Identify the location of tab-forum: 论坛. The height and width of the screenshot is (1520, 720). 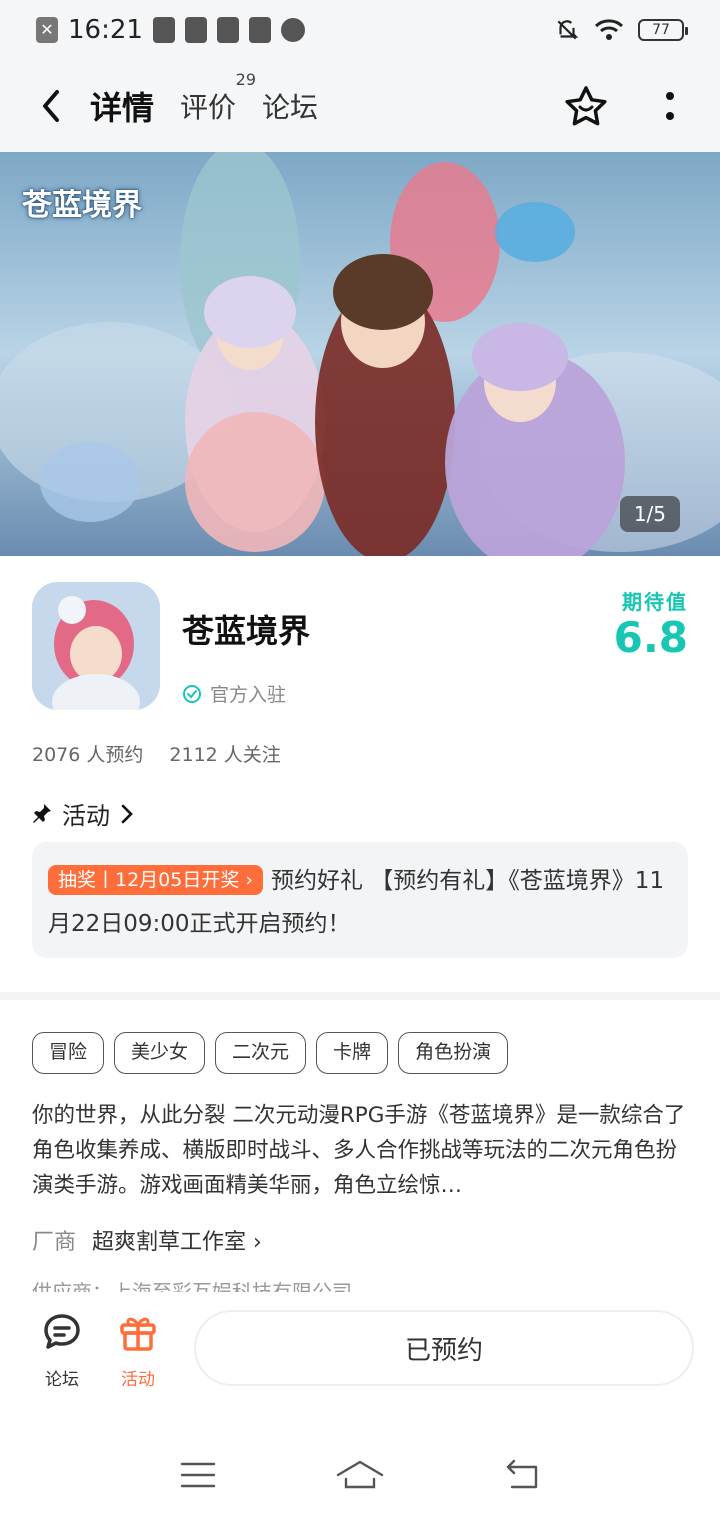
(290, 106).